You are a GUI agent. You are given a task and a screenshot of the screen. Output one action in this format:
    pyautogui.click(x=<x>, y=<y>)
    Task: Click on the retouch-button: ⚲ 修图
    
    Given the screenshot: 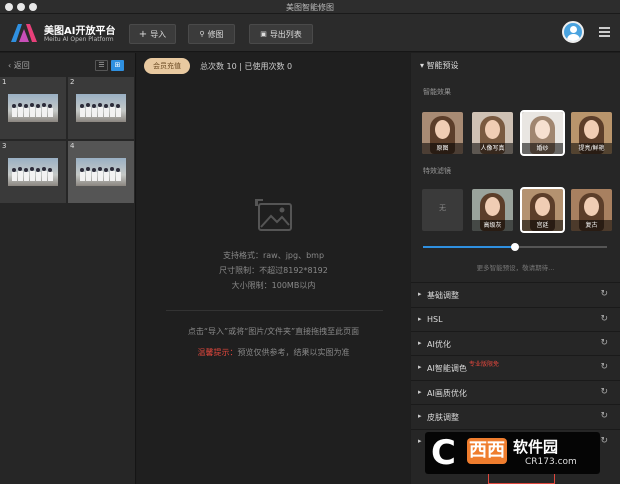 What is the action you would take?
    pyautogui.click(x=211, y=34)
    